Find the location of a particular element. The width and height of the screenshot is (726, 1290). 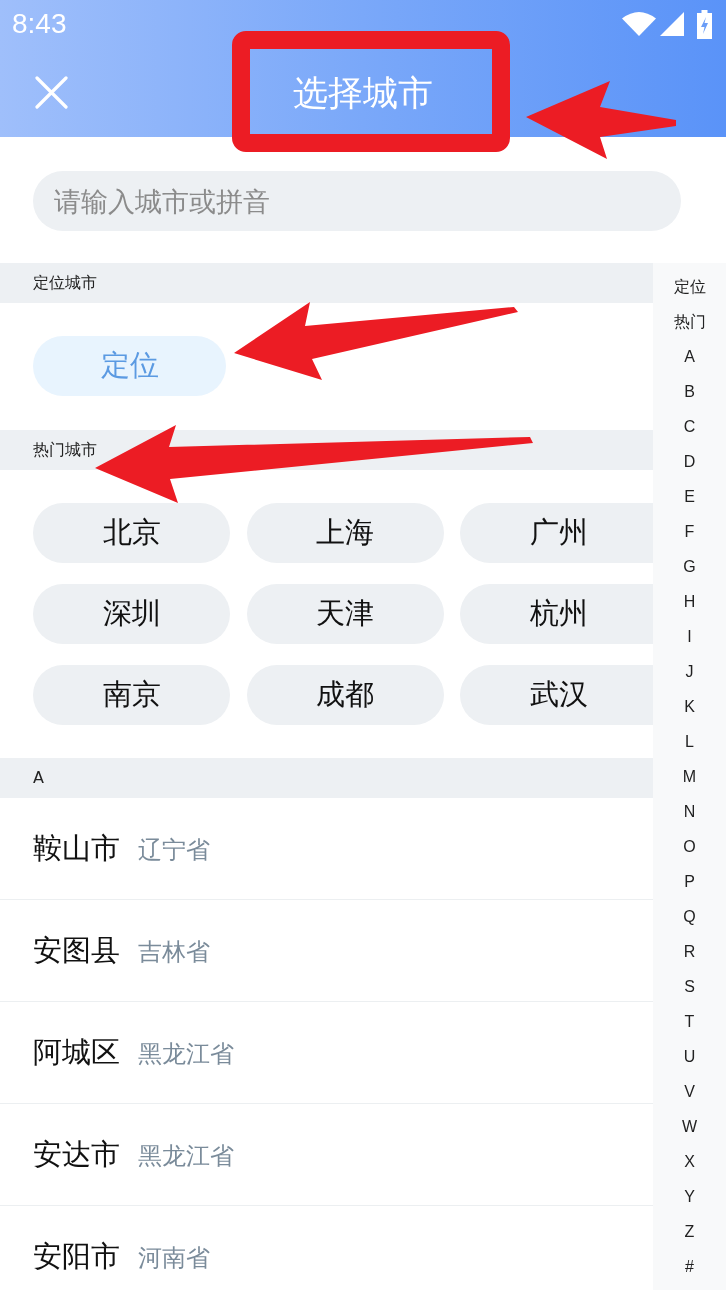

city-name: 安达市 is located at coordinates (76, 1154).